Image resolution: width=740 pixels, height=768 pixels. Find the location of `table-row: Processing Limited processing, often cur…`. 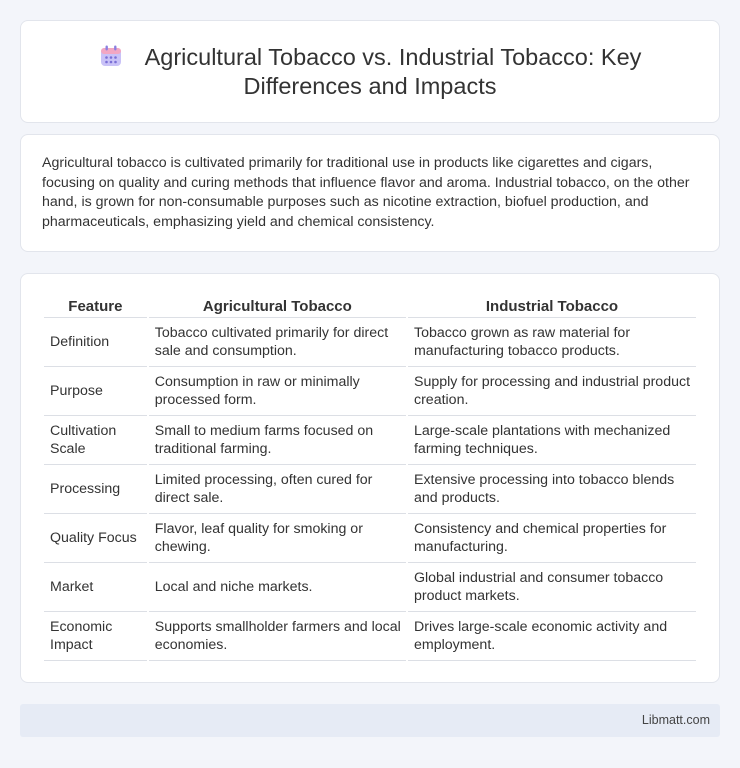

table-row: Processing Limited processing, often cur… is located at coordinates (370, 489).